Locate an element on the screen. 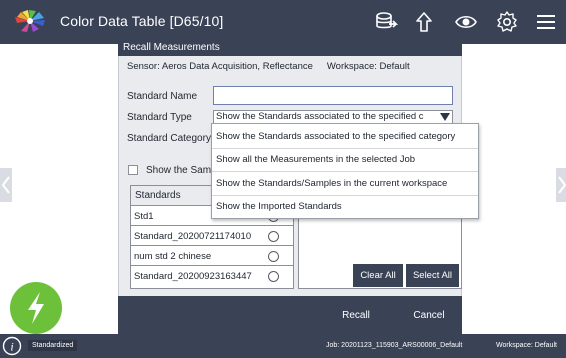 Image resolution: width=566 pixels, height=358 pixels. standard-name-input is located at coordinates (333, 95).